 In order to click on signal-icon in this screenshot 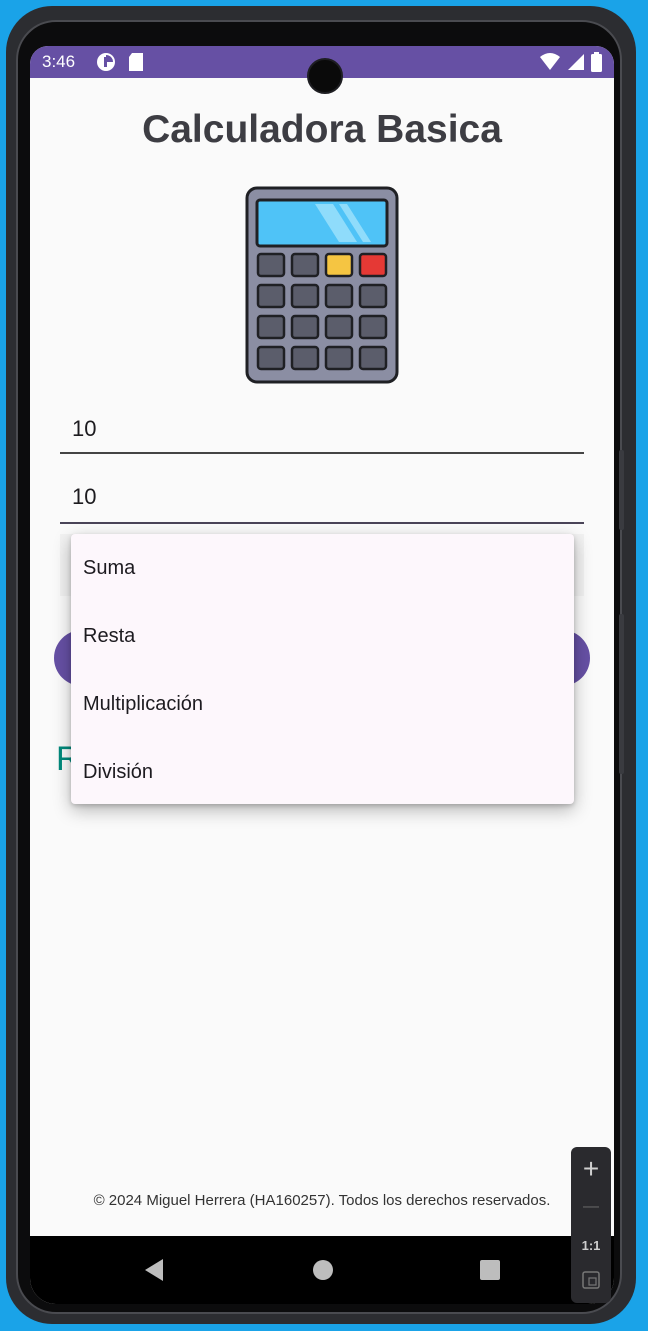, I will do `click(576, 62)`.